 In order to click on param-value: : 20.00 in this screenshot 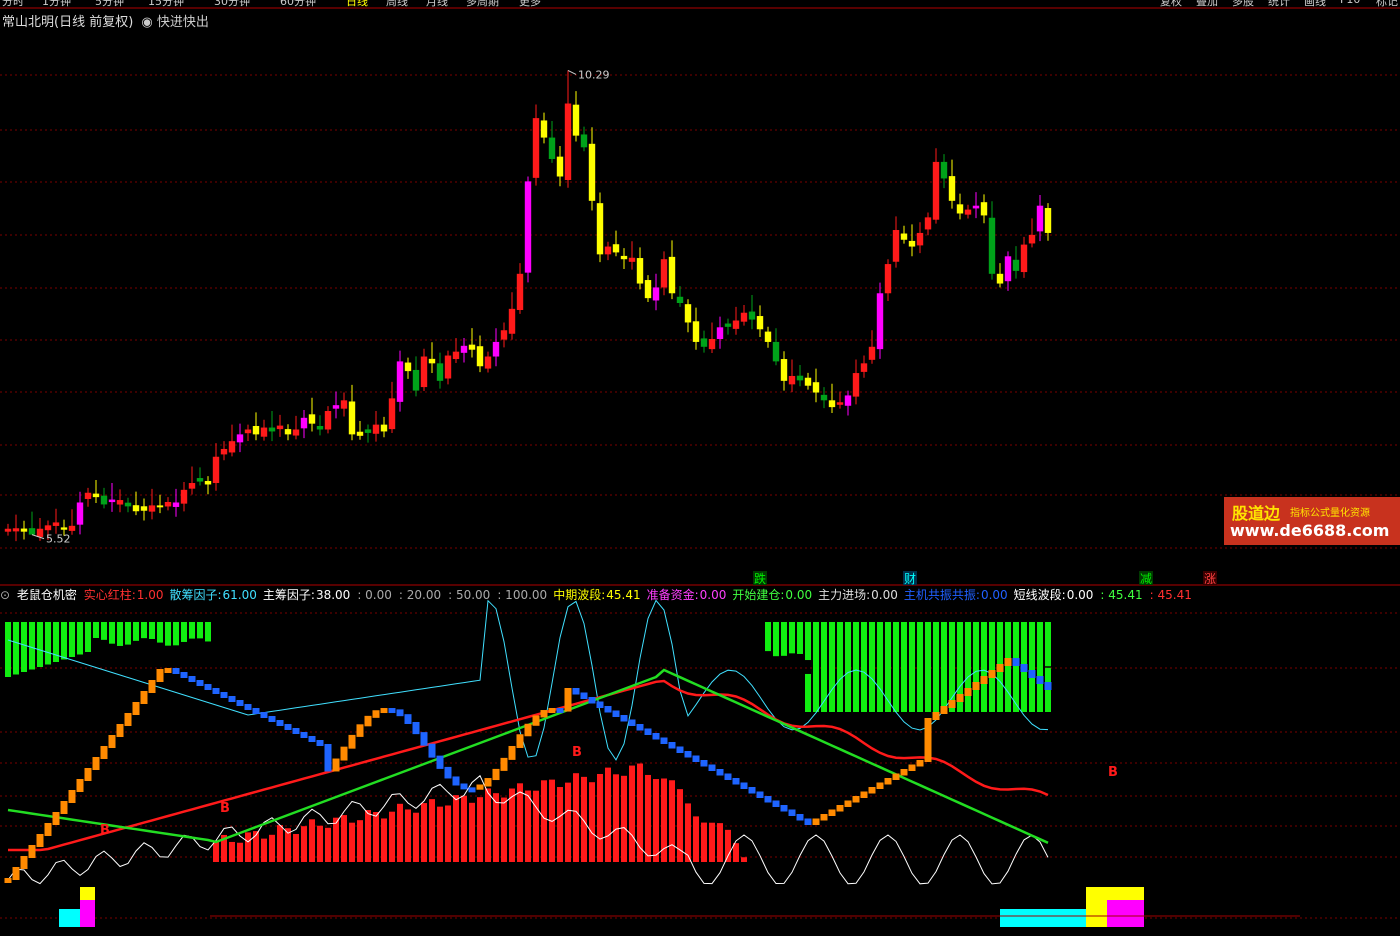, I will do `click(420, 595)`.